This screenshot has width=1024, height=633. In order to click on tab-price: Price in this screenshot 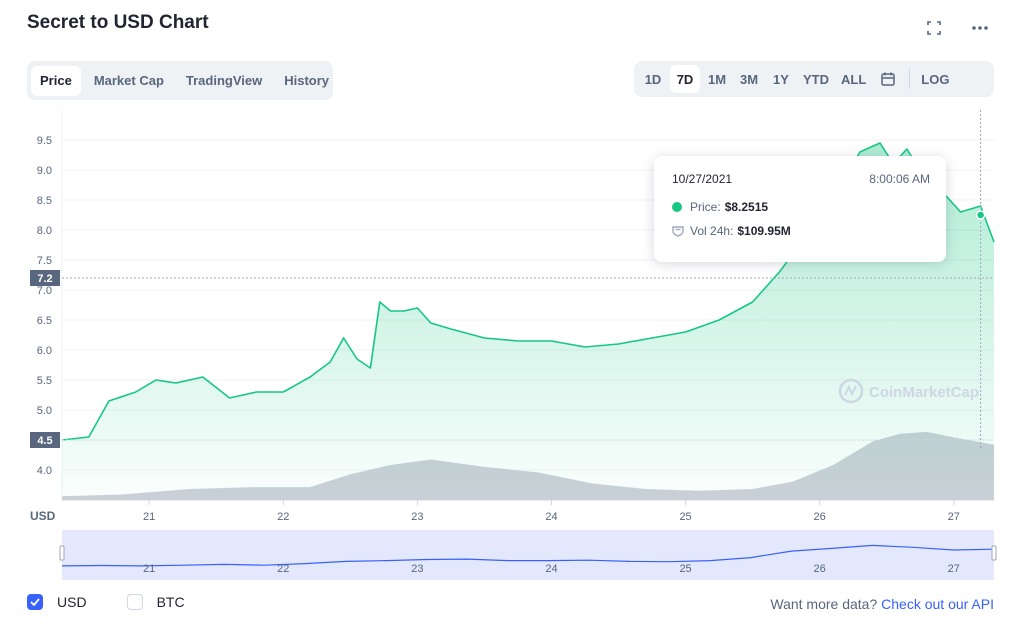, I will do `click(56, 80)`.